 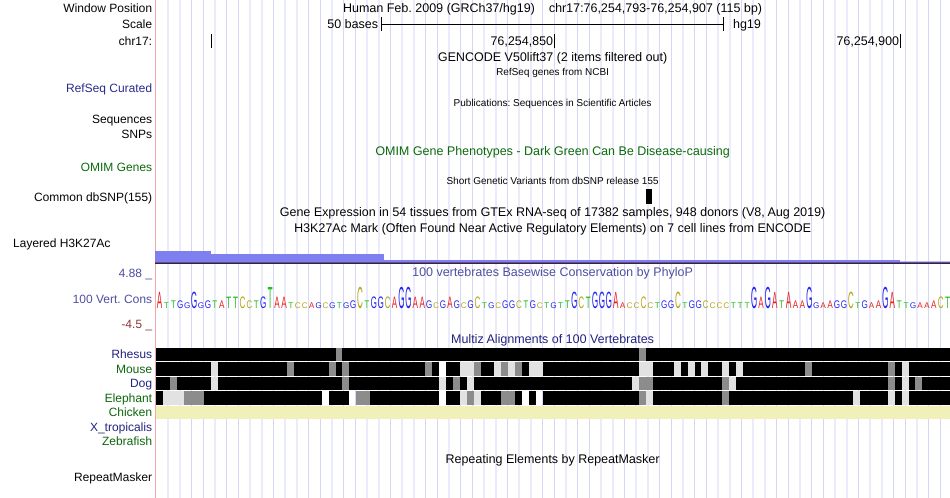 I want to click on axis-min-label: -4.5 _, so click(x=137, y=324).